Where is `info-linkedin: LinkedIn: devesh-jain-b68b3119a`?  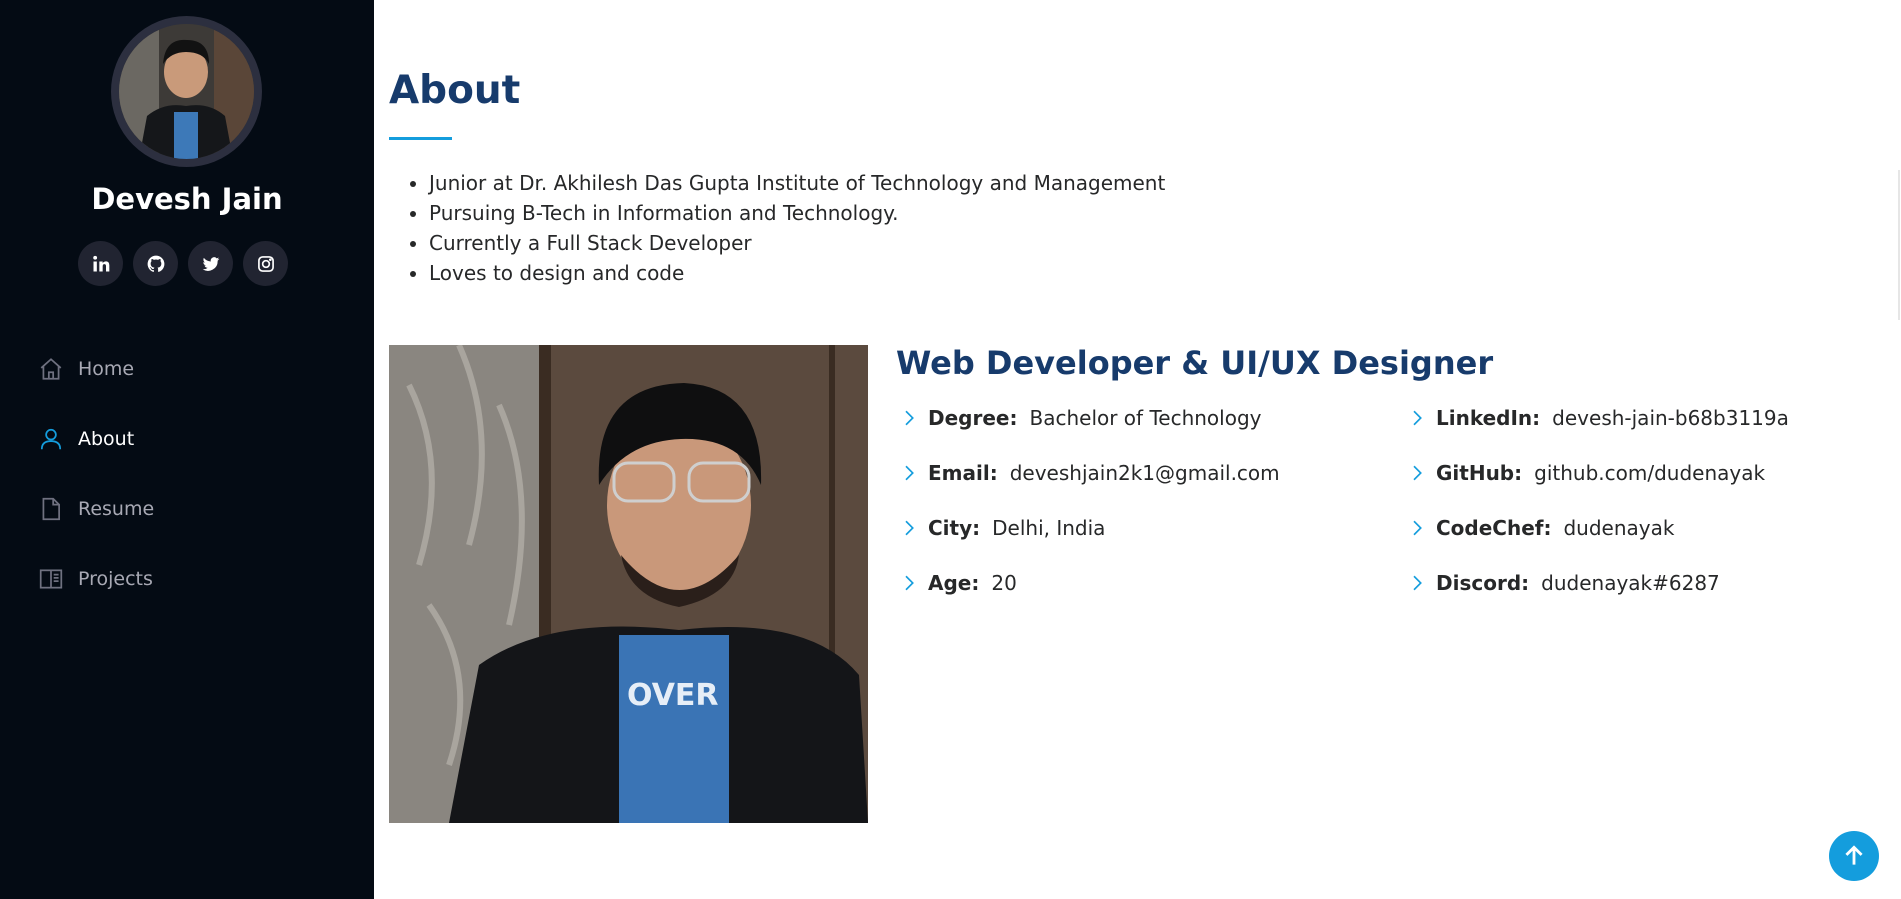
info-linkedin: LinkedIn: devesh-jain-b68b3119a is located at coordinates (1596, 417).